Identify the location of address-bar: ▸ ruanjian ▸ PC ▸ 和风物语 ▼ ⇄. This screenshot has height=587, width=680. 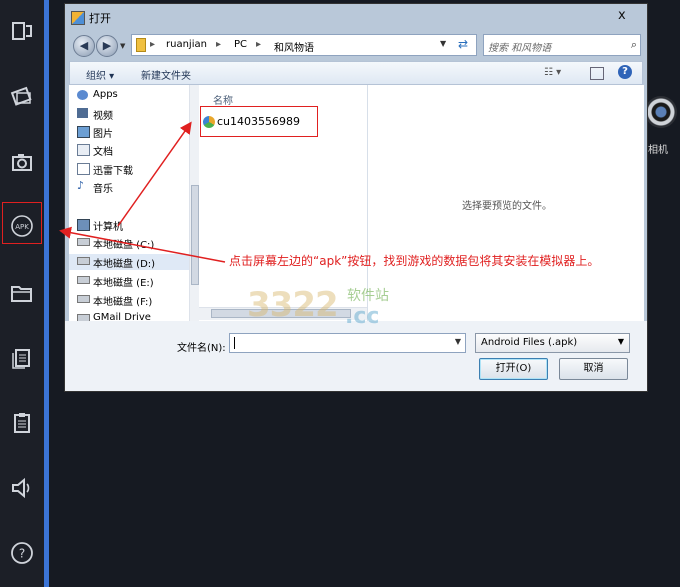
(304, 45).